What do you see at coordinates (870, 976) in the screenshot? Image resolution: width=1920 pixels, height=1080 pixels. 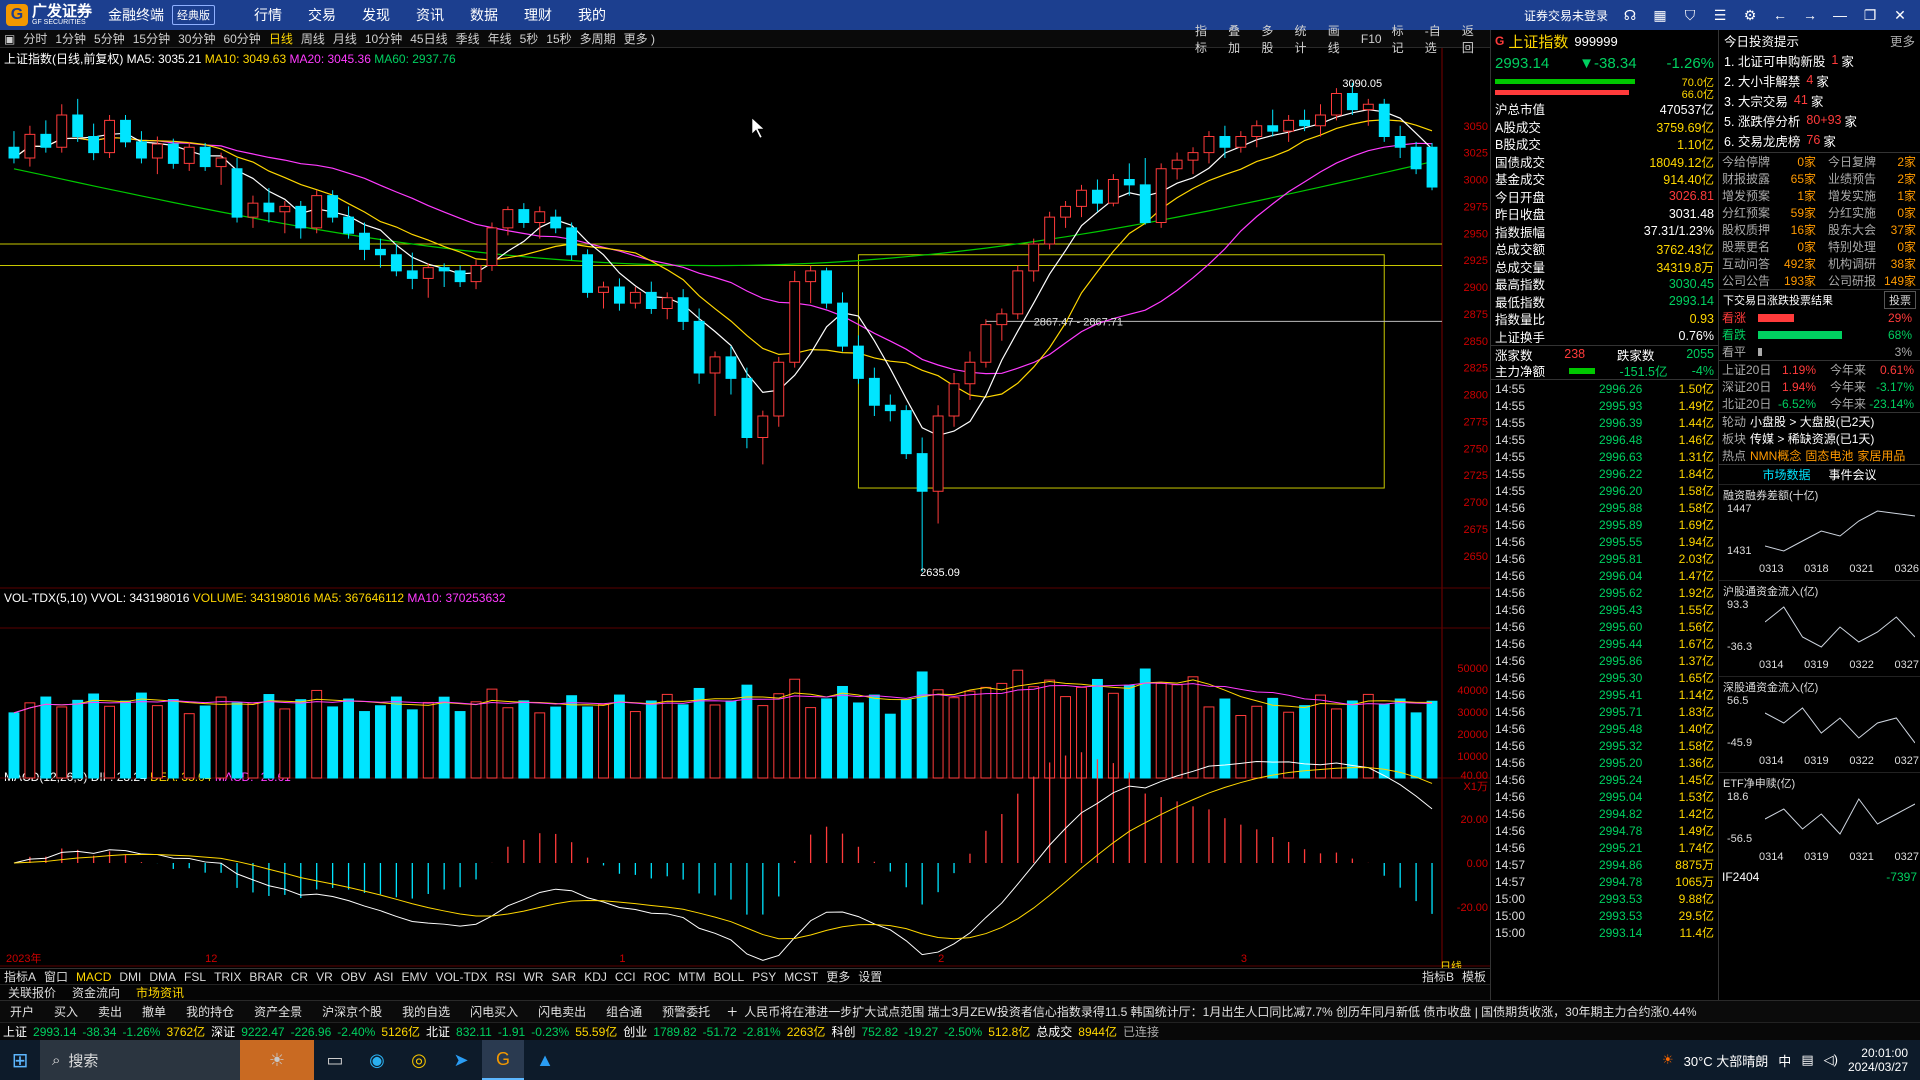 I see `indicator-tab: 设置` at bounding box center [870, 976].